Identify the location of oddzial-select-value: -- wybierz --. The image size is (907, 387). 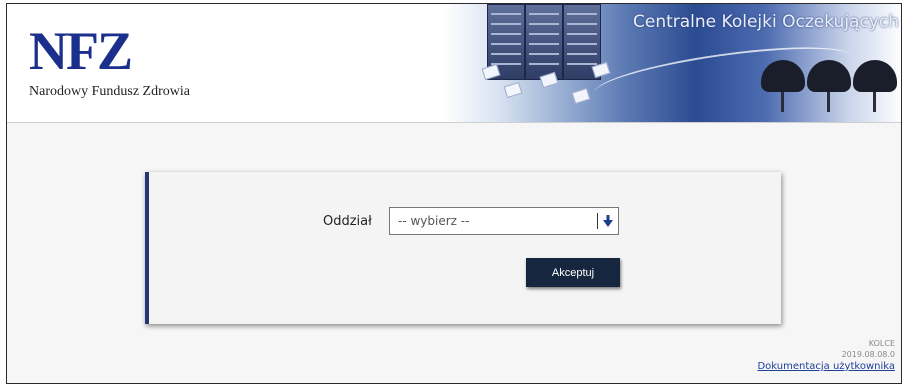
(434, 221).